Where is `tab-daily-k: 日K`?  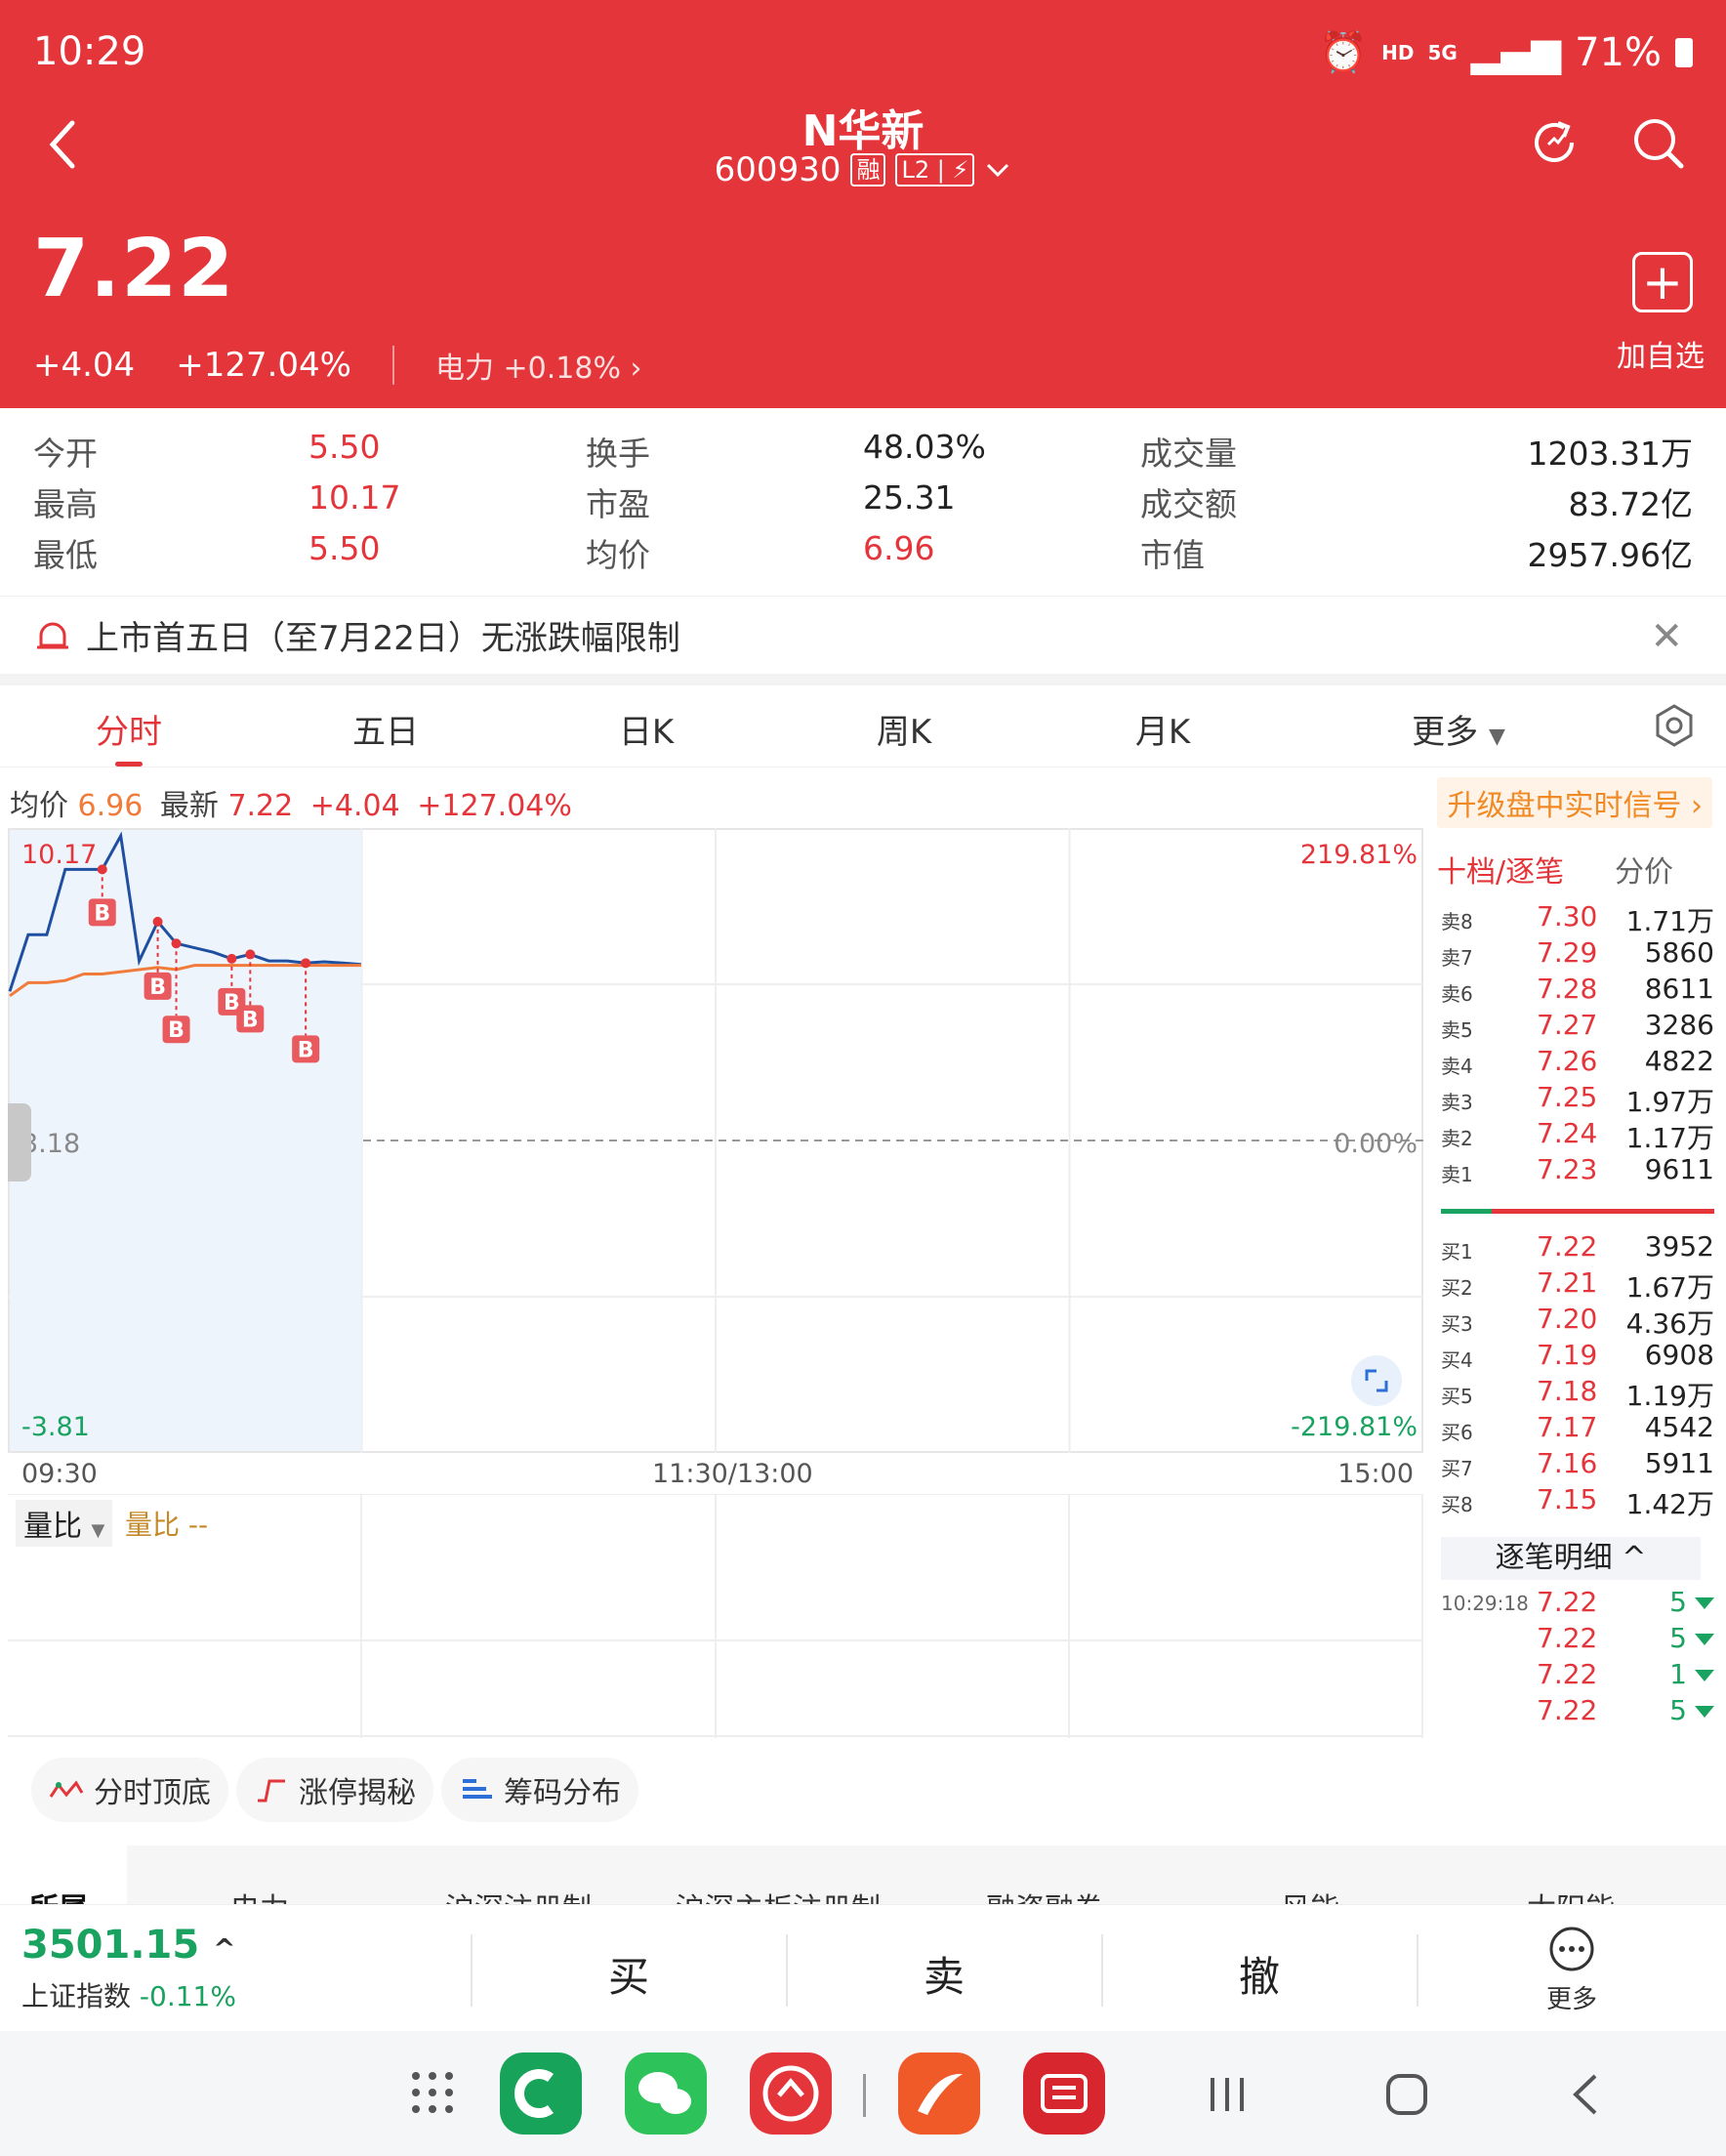
tab-daily-k: 日K is located at coordinates (646, 729).